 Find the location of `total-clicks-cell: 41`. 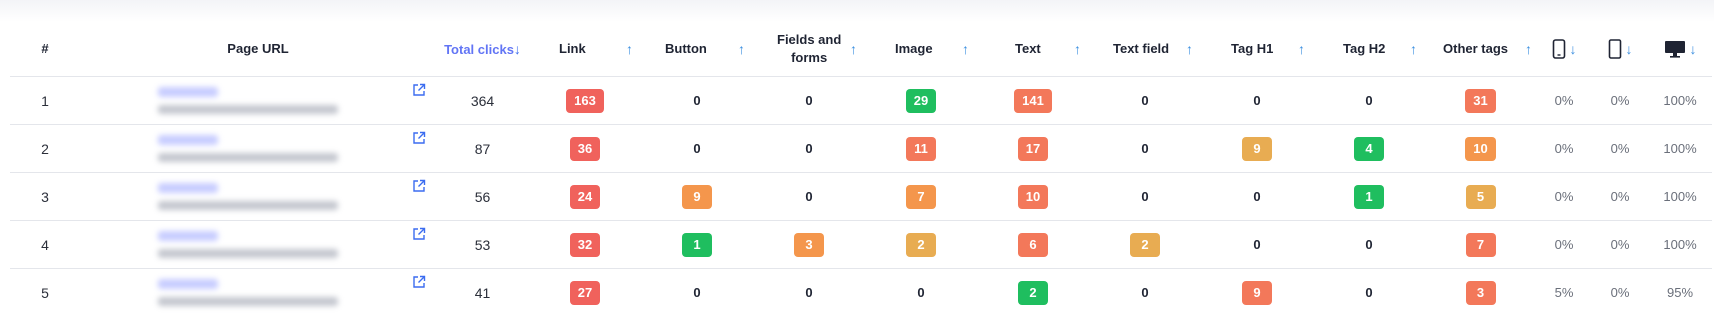

total-clicks-cell: 41 is located at coordinates (482, 292).